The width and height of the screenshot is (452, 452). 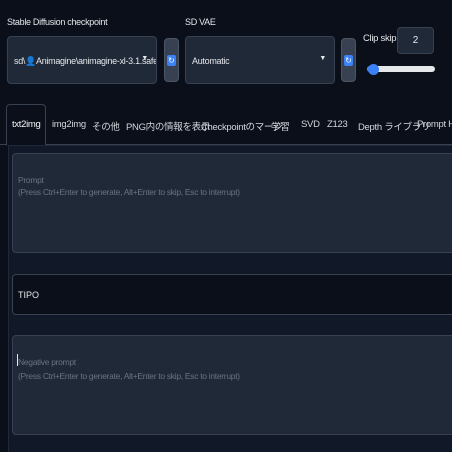 I want to click on checkpoint-refresh-button: ↻, so click(x=171, y=60).